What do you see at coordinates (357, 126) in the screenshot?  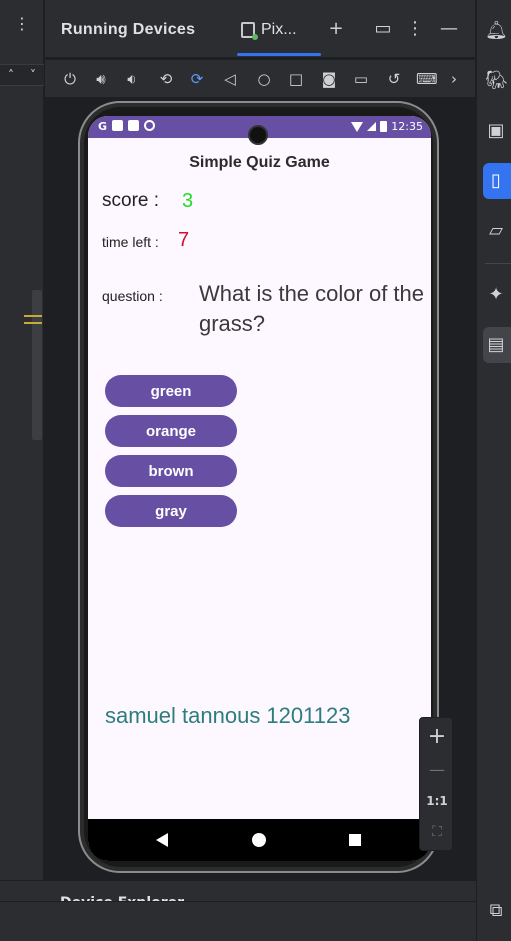 I see `wifi-icon` at bounding box center [357, 126].